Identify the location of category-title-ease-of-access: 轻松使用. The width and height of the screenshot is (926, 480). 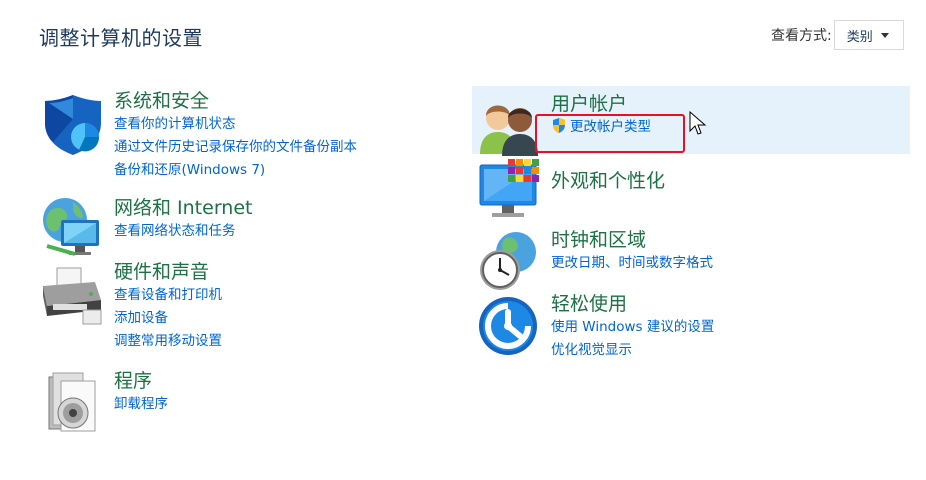
(632, 304).